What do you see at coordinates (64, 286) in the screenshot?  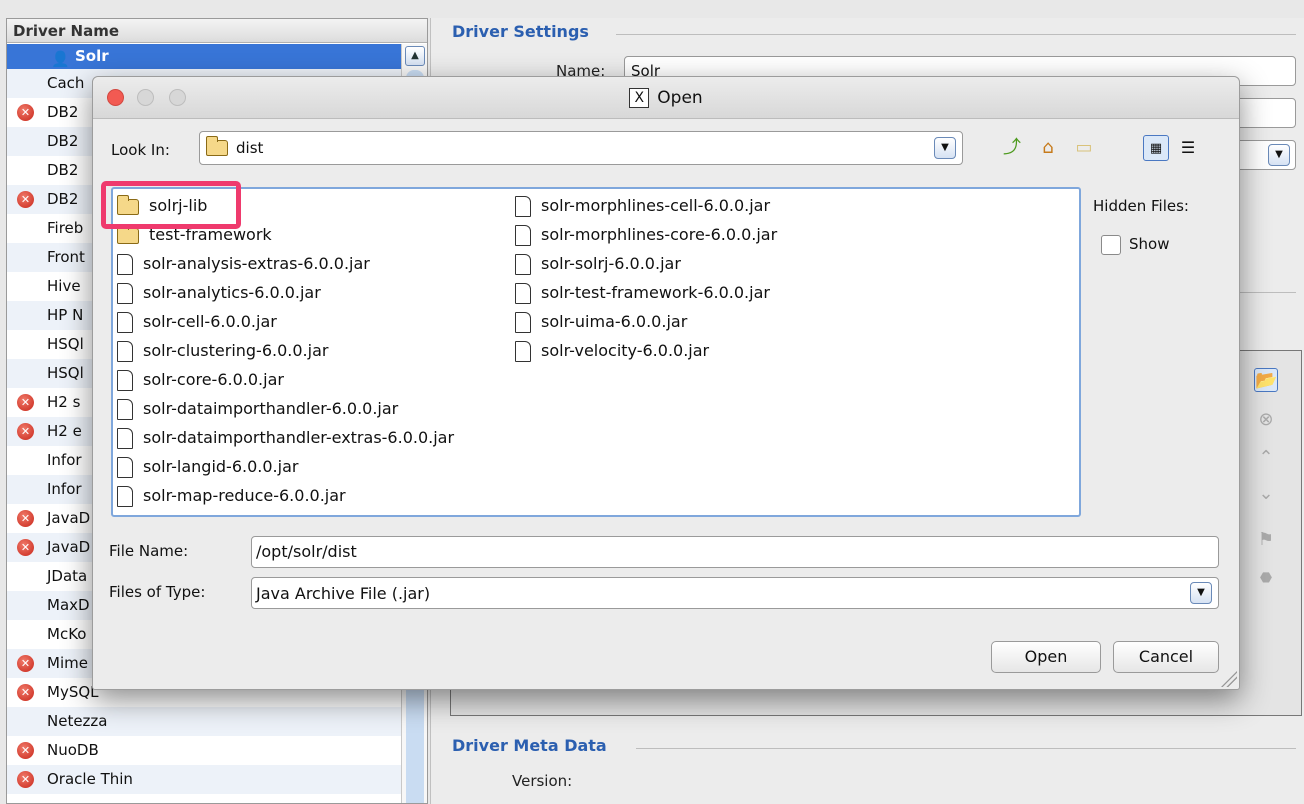 I see `driver-row-label: Hive` at bounding box center [64, 286].